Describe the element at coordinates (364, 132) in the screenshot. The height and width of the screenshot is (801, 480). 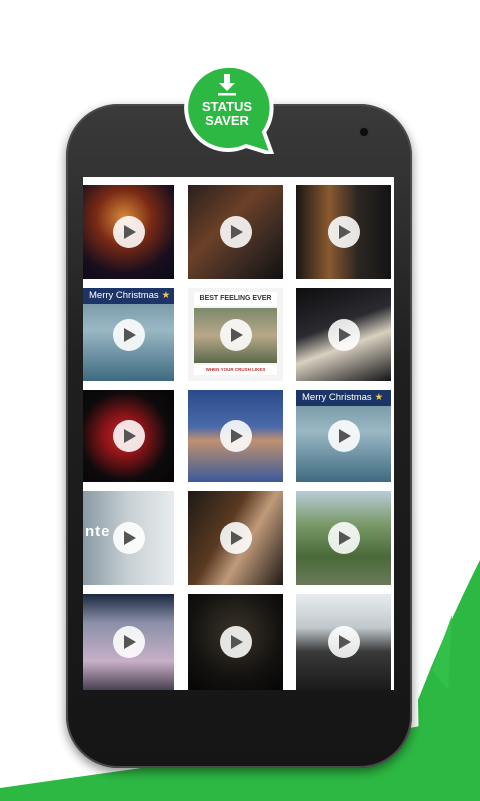
I see `phone-camera` at that location.